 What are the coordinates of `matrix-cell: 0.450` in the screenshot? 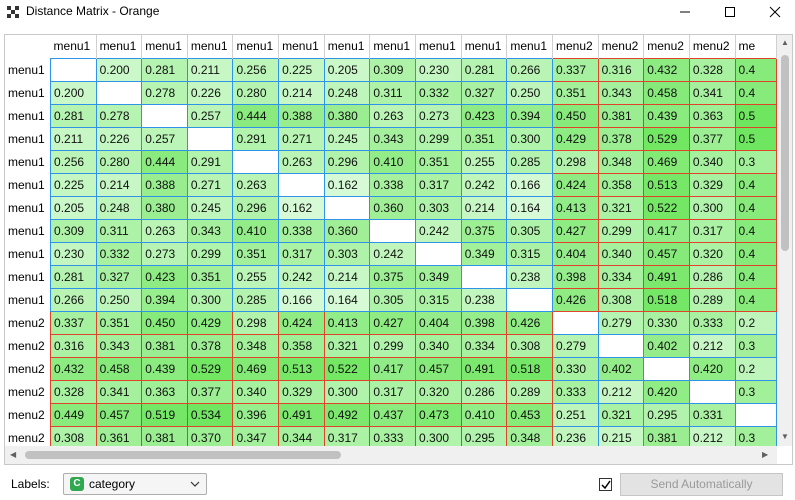 It's located at (575, 115).